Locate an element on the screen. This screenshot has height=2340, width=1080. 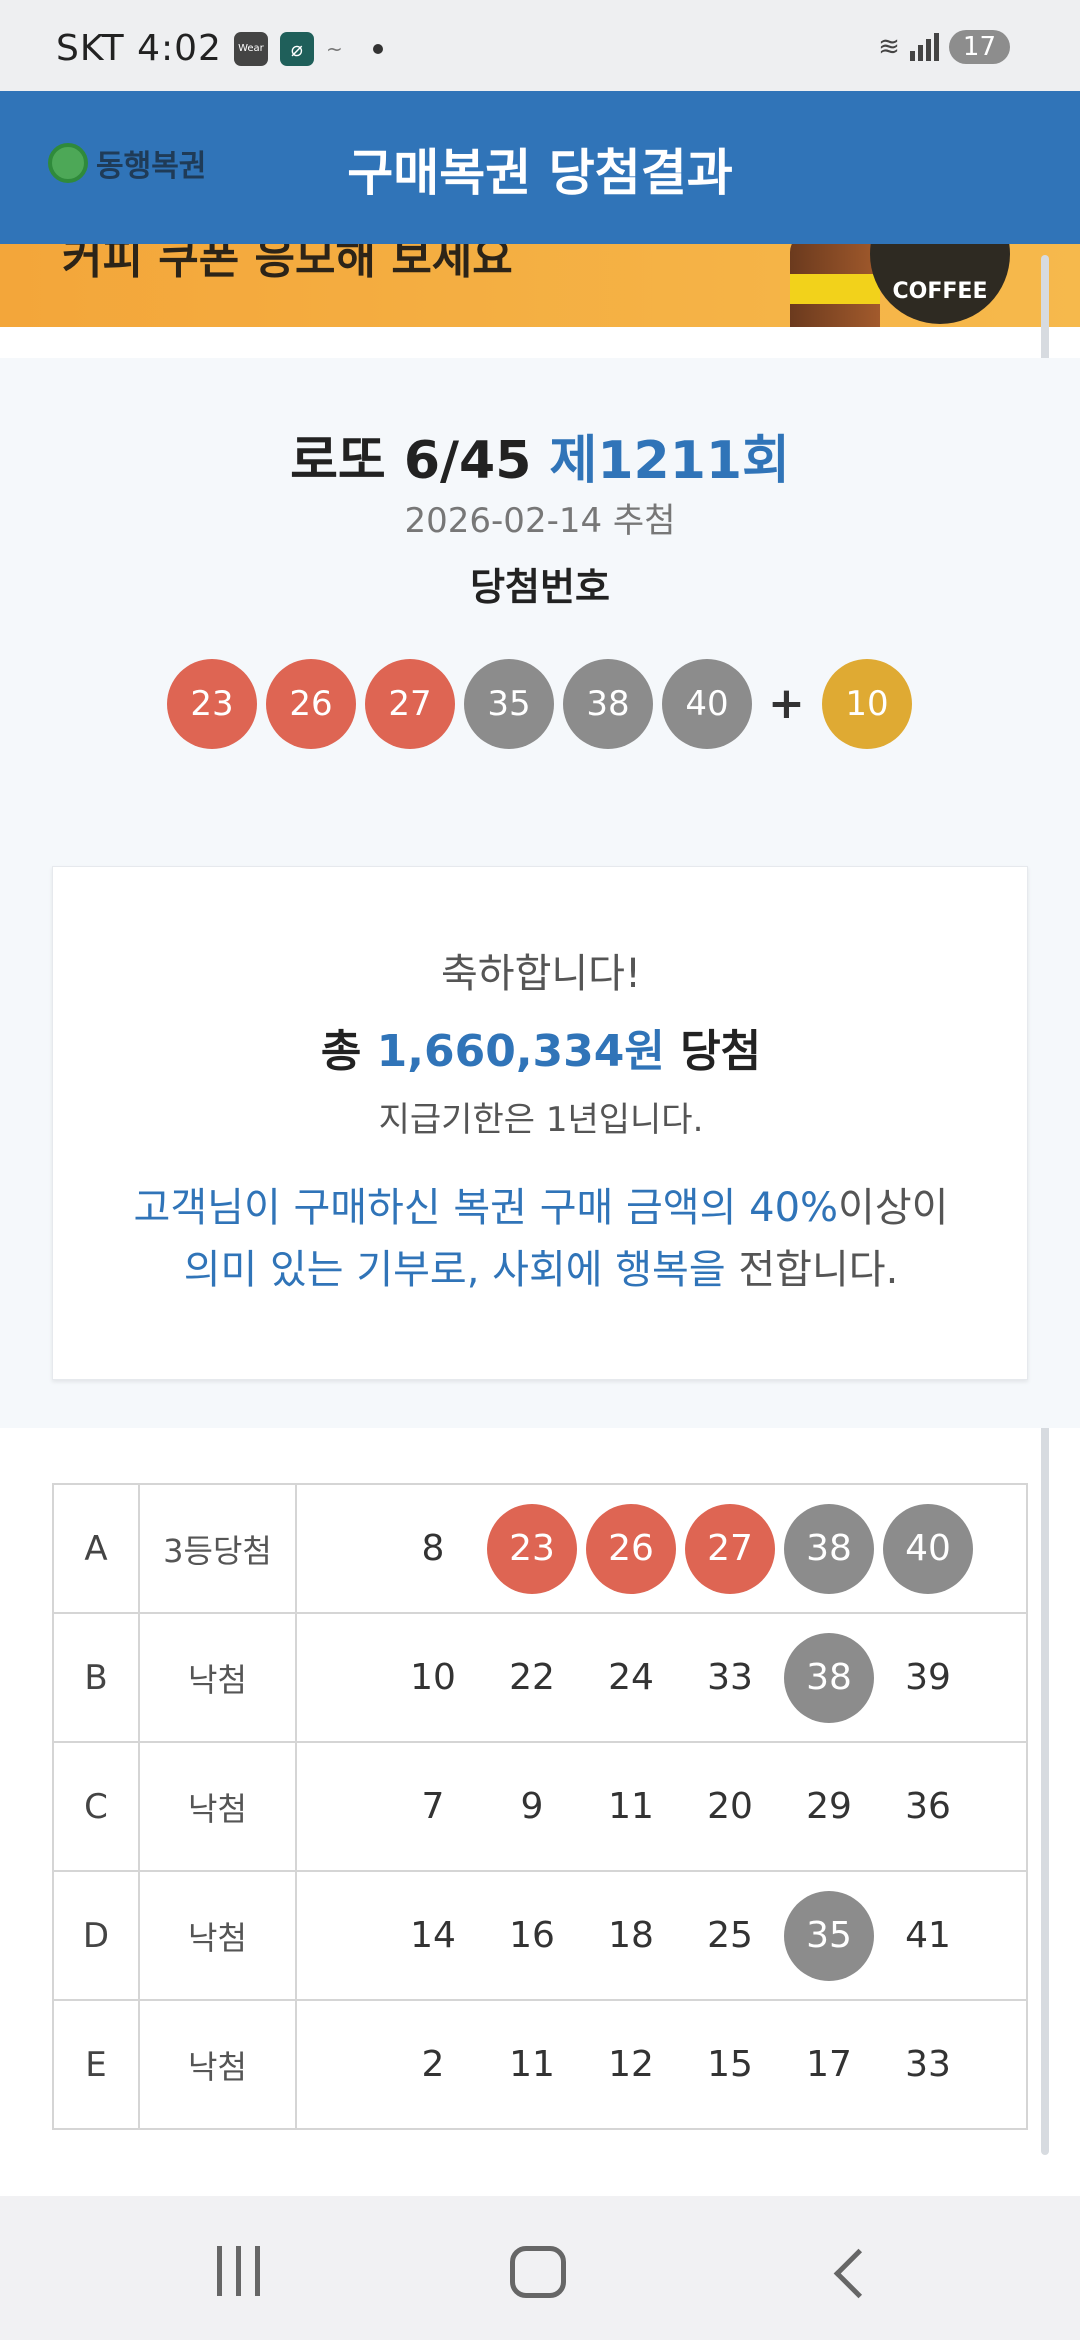
ticket-number: 41 is located at coordinates (928, 1935).